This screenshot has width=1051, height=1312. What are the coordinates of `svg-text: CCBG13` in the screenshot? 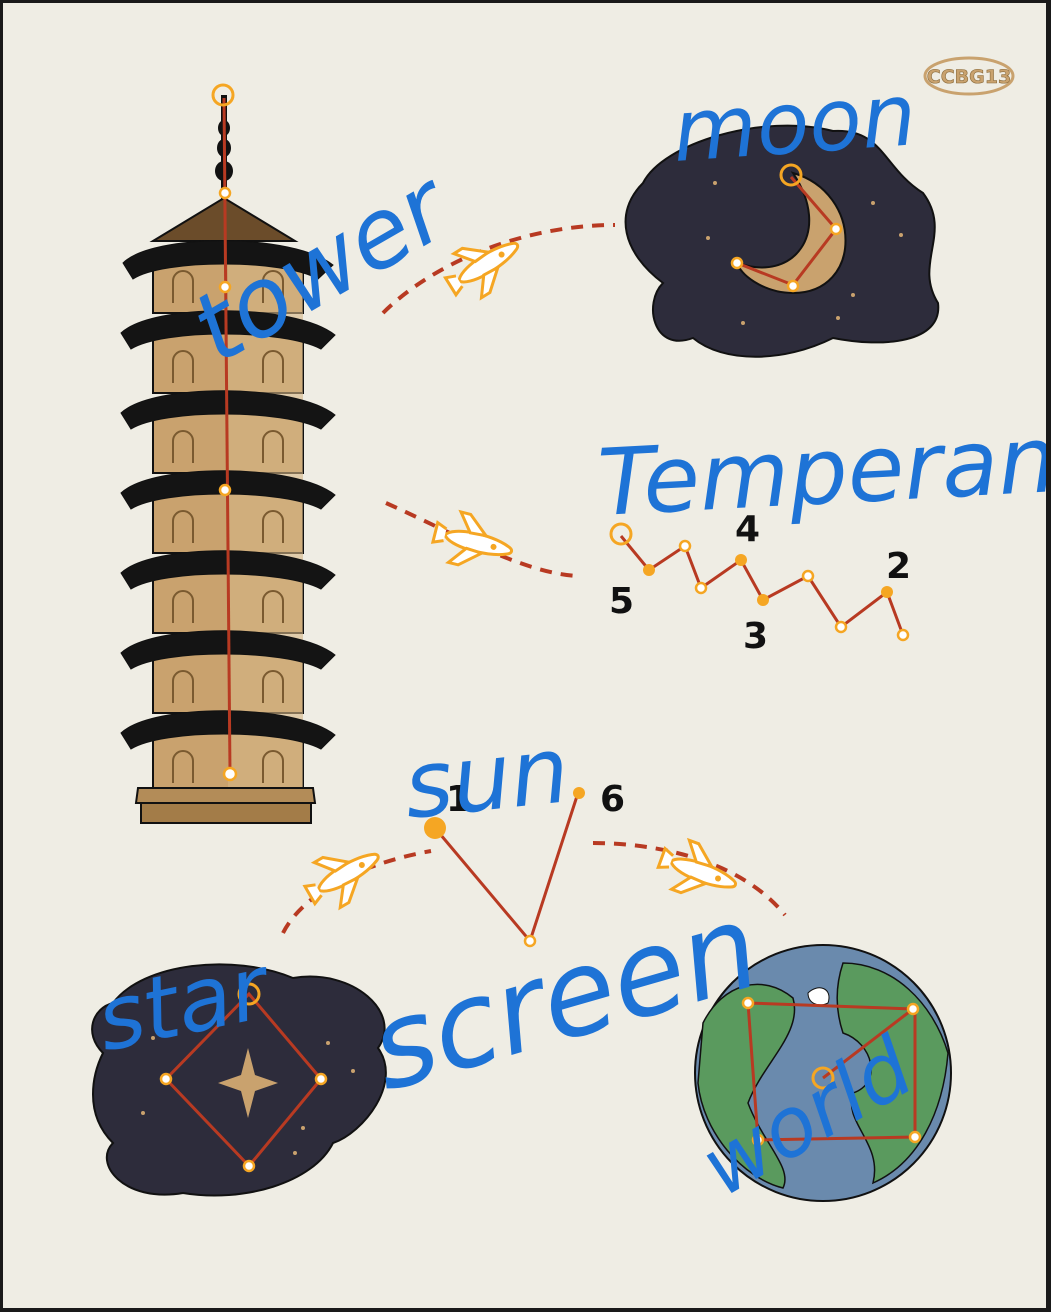 It's located at (969, 77).